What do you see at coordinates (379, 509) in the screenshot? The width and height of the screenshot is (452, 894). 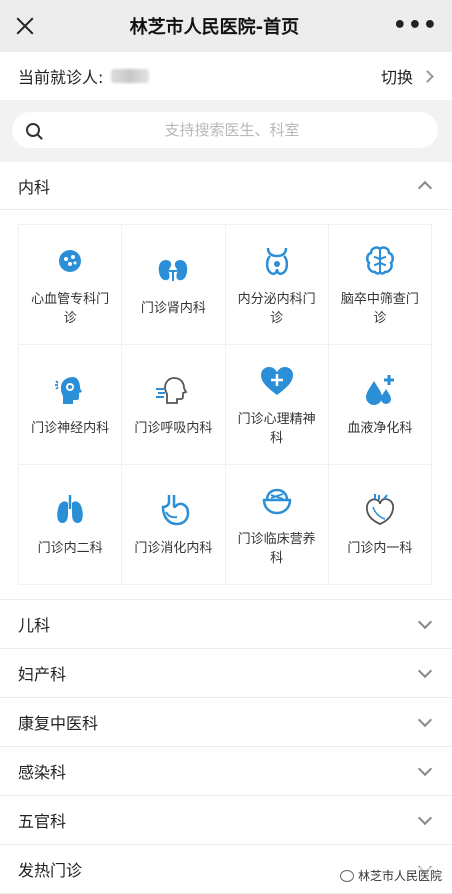 I see `heart-organ-icon` at bounding box center [379, 509].